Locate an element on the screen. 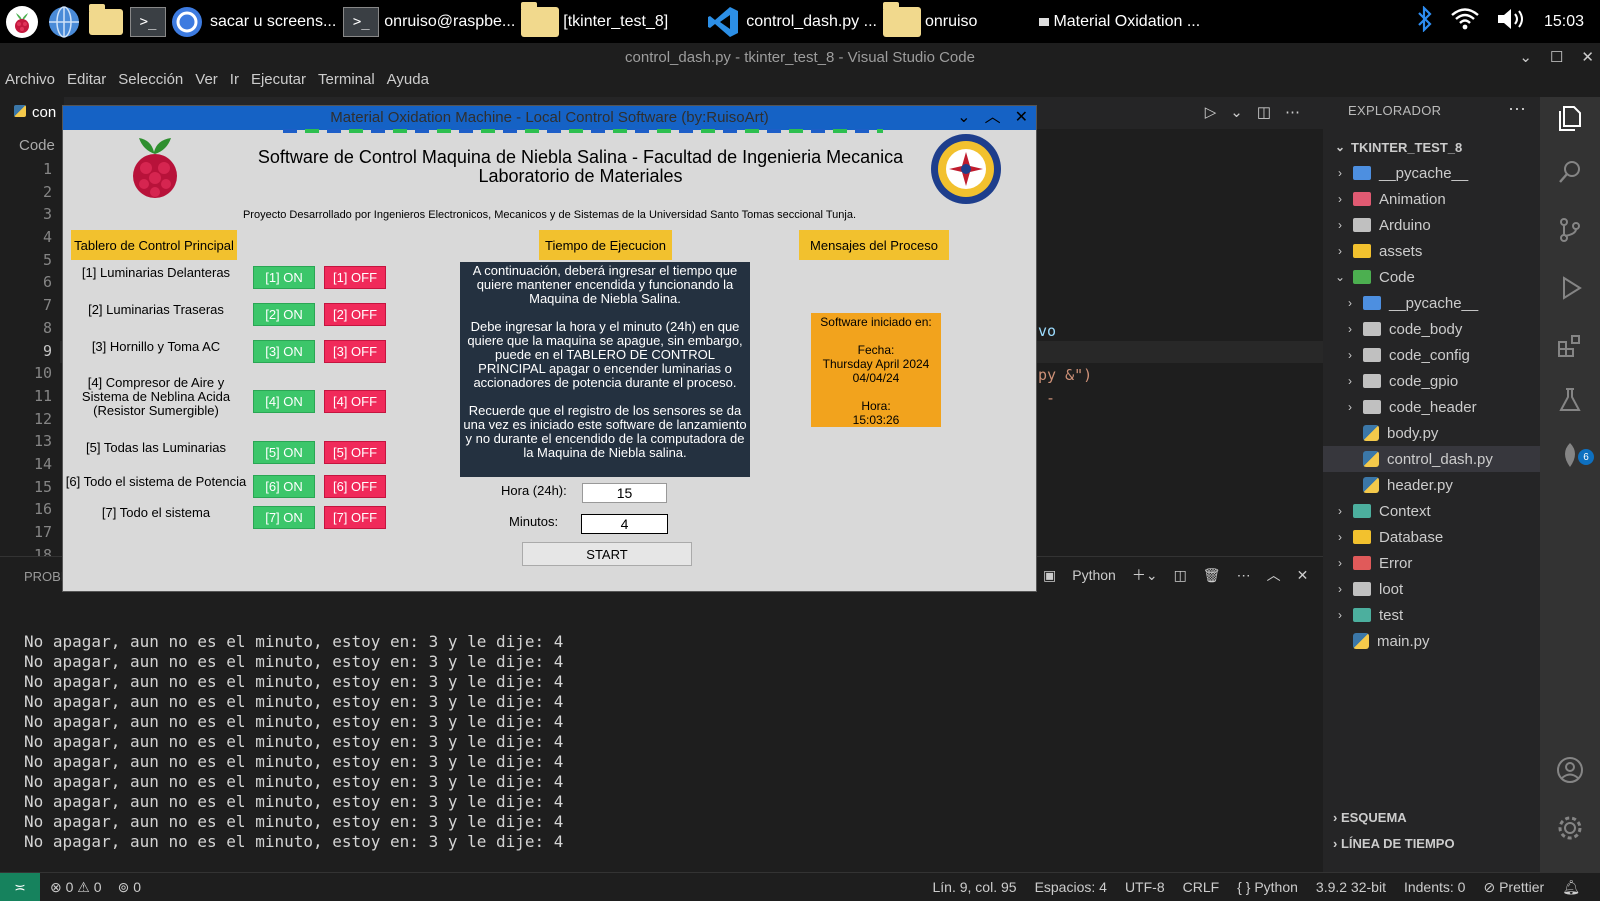  extensions-icon is located at coordinates (1570, 346).